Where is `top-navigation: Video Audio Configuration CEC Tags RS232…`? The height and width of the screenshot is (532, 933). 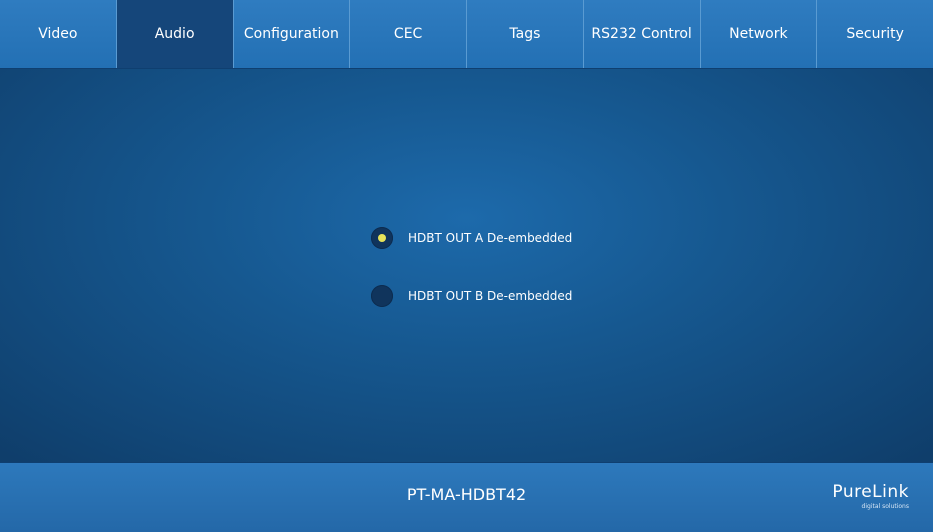
top-navigation: Video Audio Configuration CEC Tags RS232… is located at coordinates (466, 34).